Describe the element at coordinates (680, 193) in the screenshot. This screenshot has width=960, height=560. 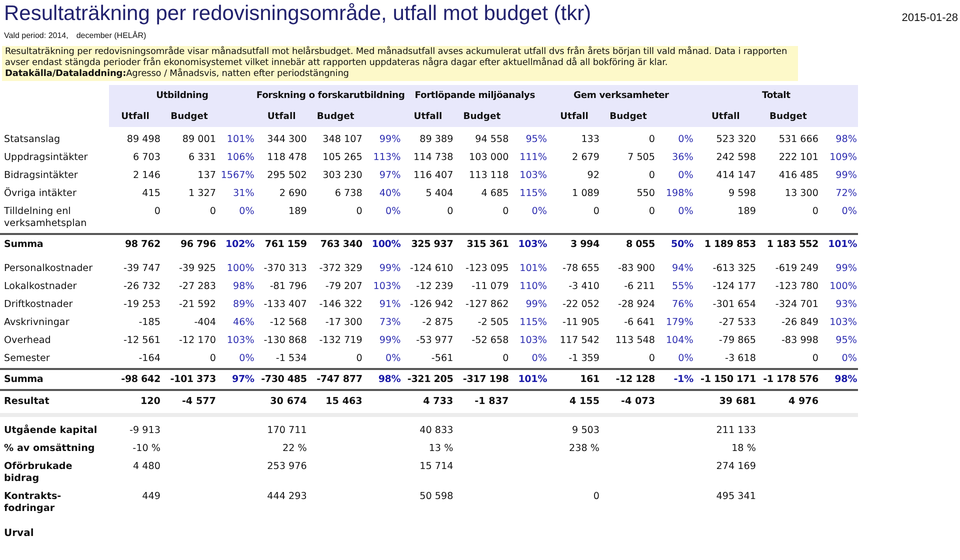
I see `table-cell: 198%` at that location.